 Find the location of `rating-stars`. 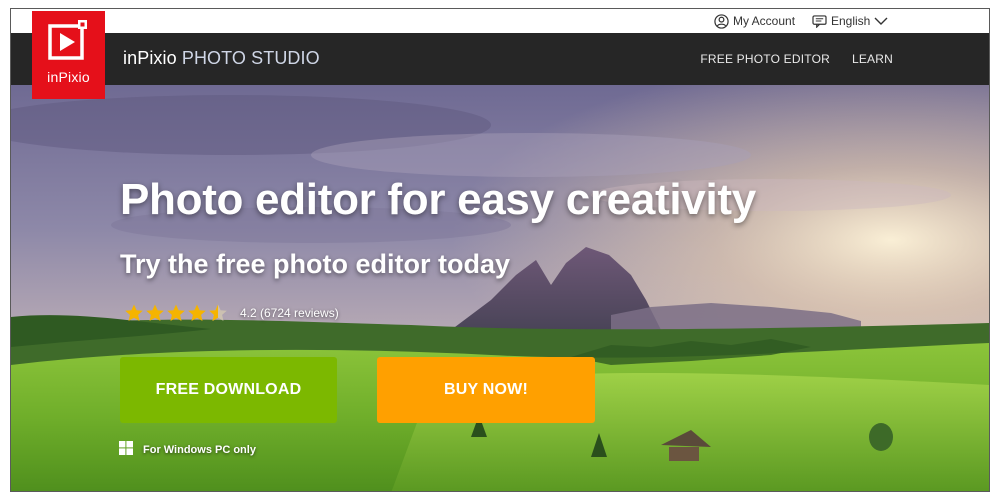

rating-stars is located at coordinates (176, 313).